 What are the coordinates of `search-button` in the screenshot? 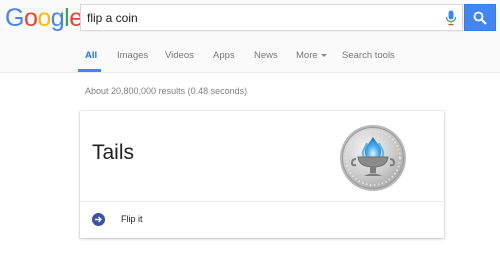 It's located at (480, 17).